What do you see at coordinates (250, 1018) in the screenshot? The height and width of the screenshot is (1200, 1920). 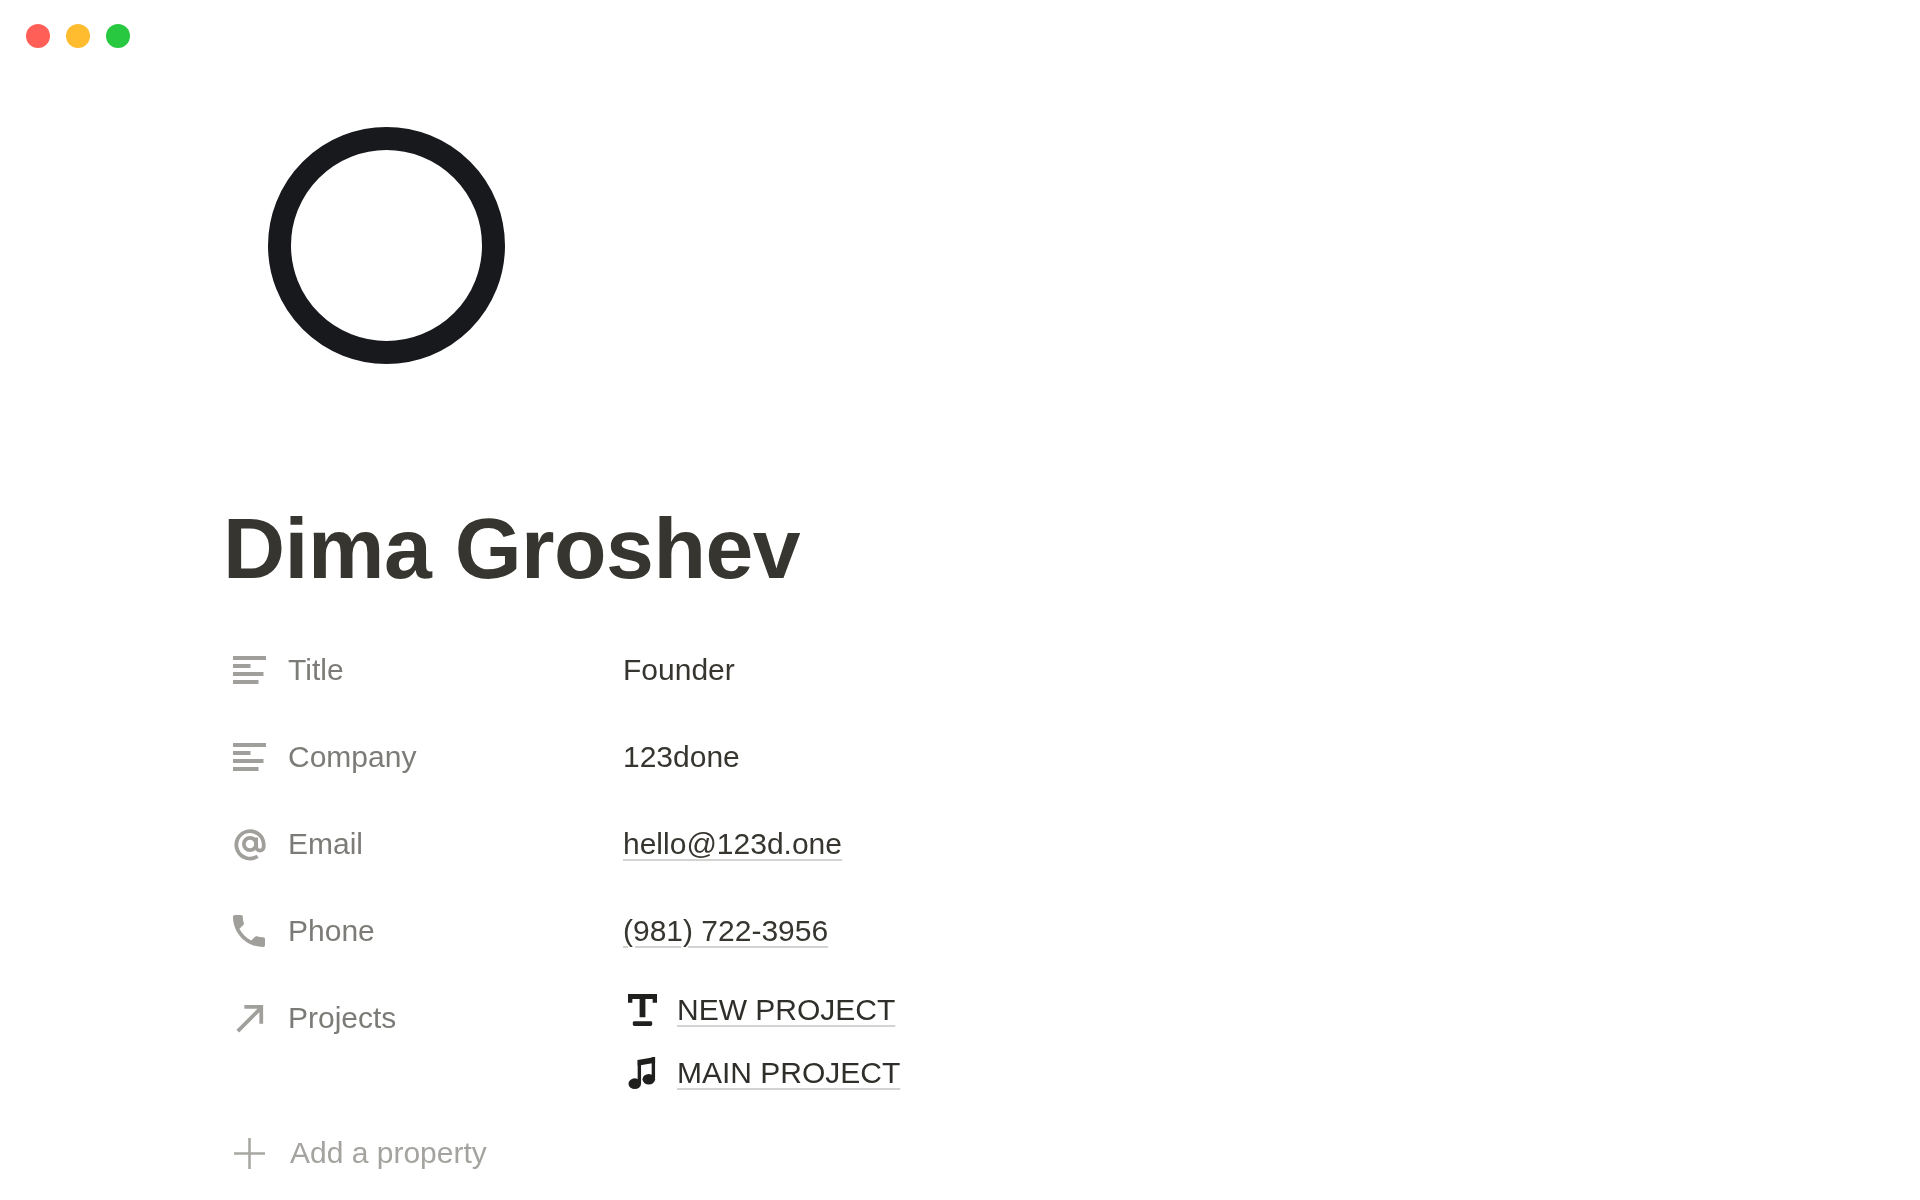 I see `arrow-icon` at bounding box center [250, 1018].